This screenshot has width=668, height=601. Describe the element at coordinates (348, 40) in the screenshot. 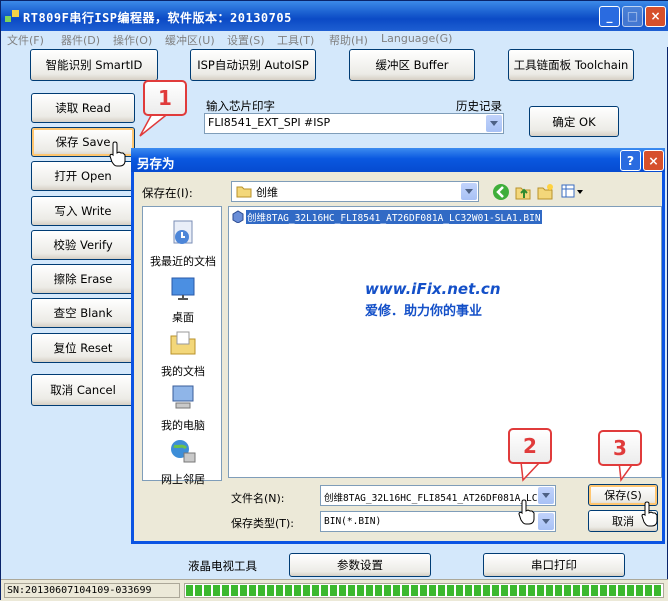

I see `menu-help: 帮助(H)` at that location.